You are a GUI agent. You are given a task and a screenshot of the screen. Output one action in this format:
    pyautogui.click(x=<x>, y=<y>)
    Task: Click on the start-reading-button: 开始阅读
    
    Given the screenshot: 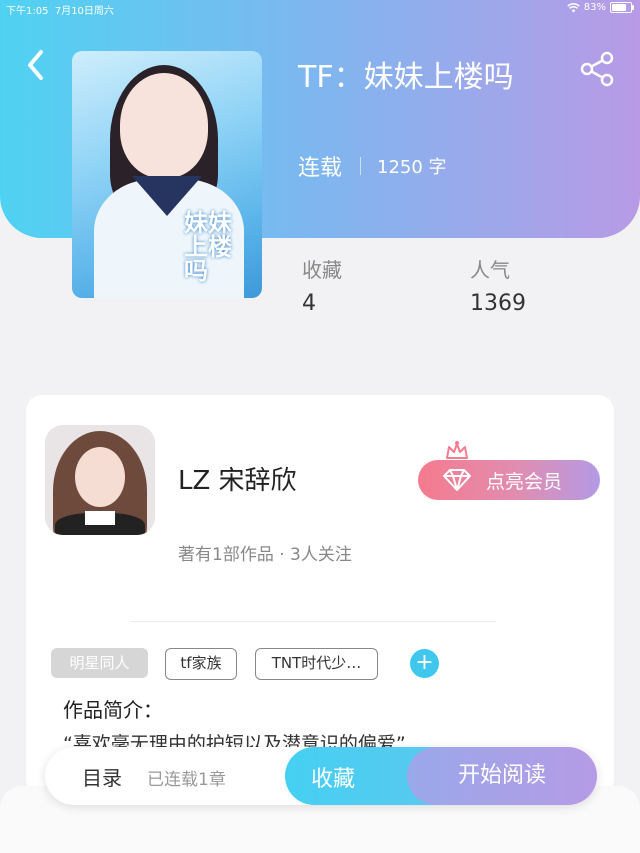 What is the action you would take?
    pyautogui.click(x=502, y=776)
    